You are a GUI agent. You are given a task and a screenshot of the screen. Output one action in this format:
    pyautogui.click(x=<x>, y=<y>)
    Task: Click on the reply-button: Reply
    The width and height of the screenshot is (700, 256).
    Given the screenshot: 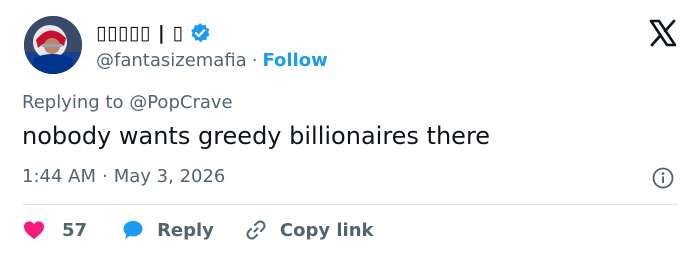 What is the action you would take?
    pyautogui.click(x=167, y=230)
    